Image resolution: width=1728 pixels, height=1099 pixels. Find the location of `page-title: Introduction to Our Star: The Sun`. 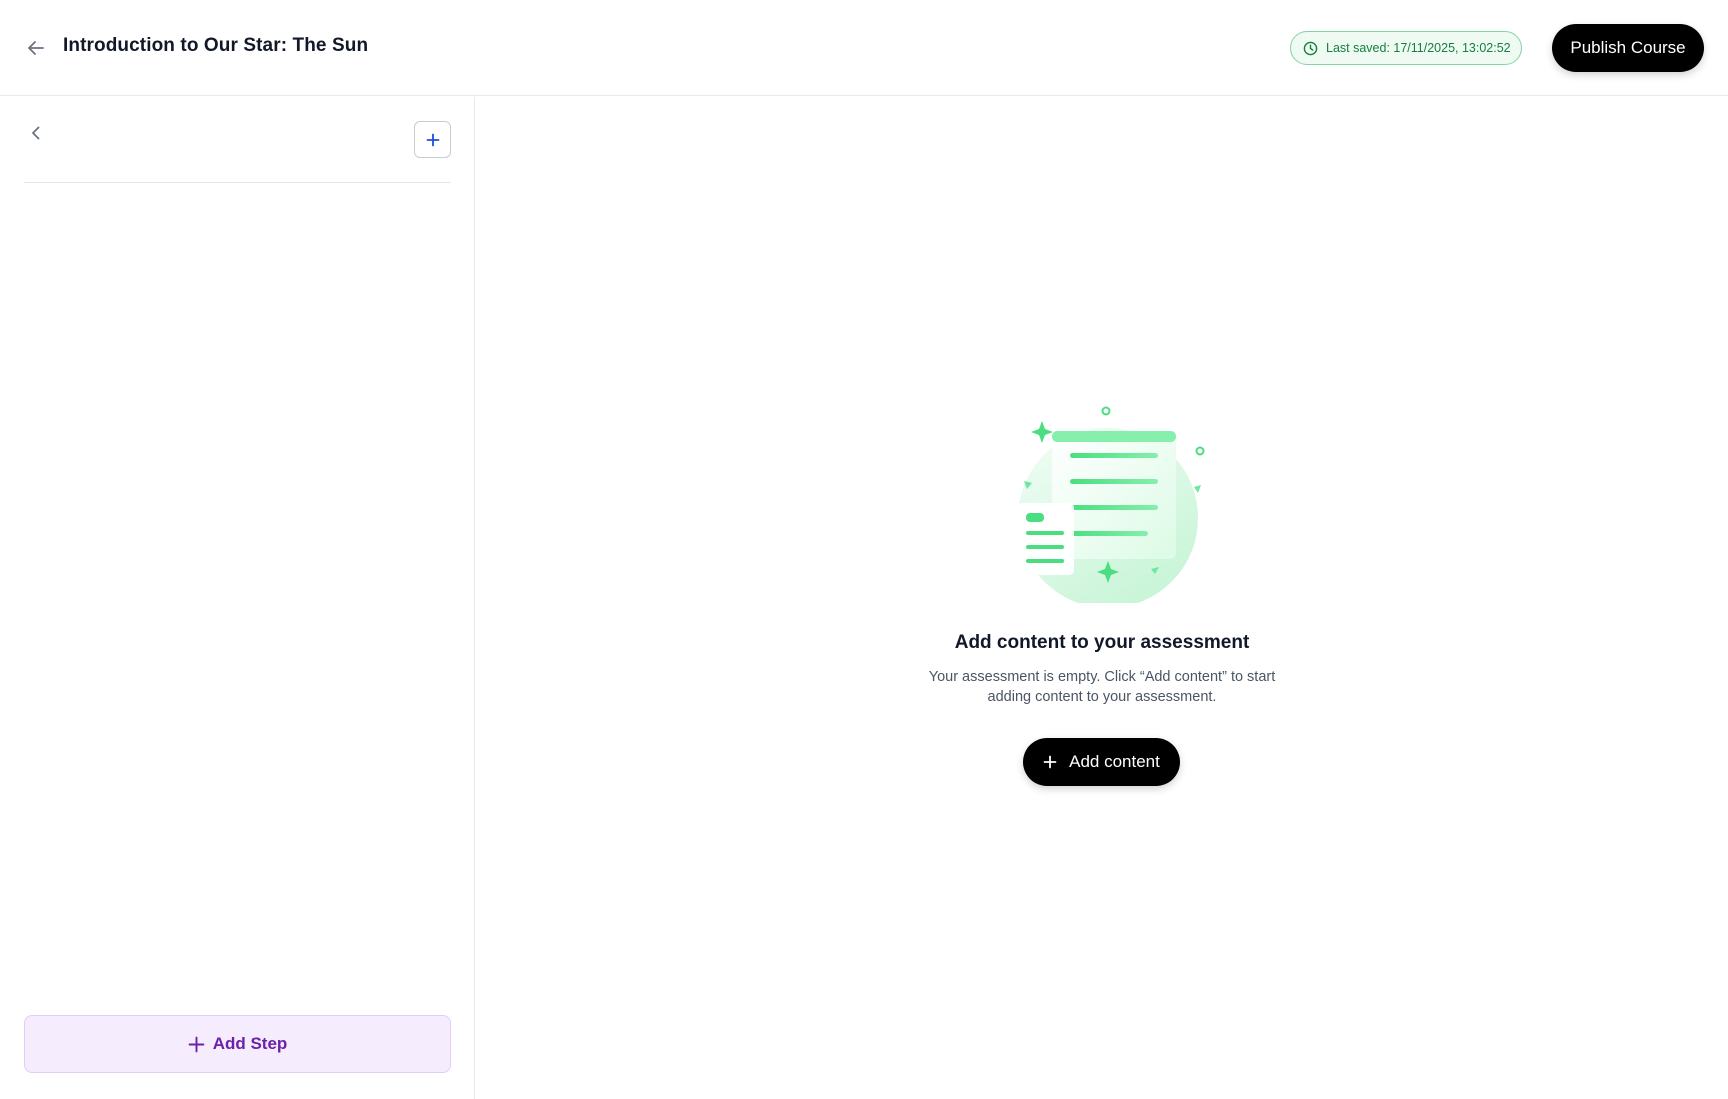

page-title: Introduction to Our Star: The Sun is located at coordinates (216, 45).